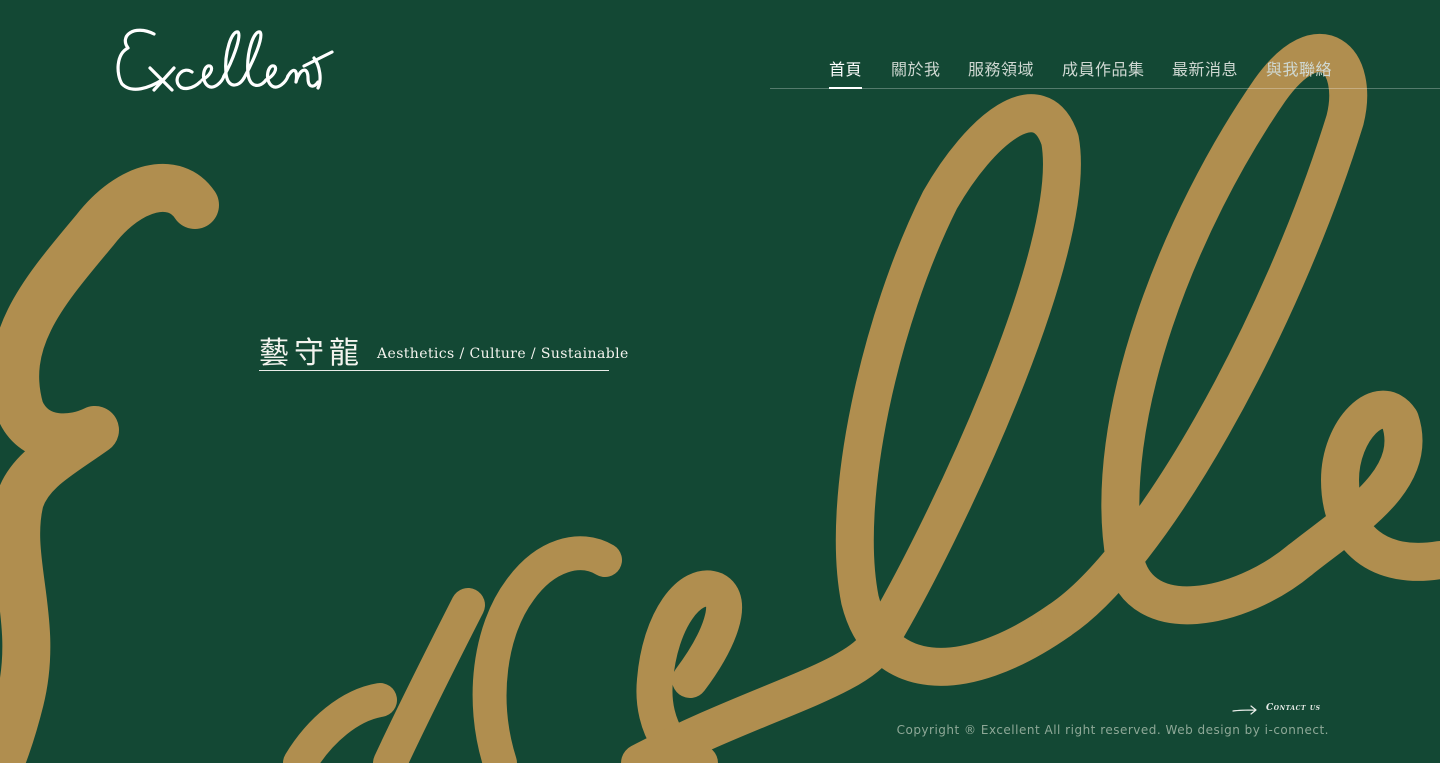 The height and width of the screenshot is (763, 1440). I want to click on logo, so click(224, 59).